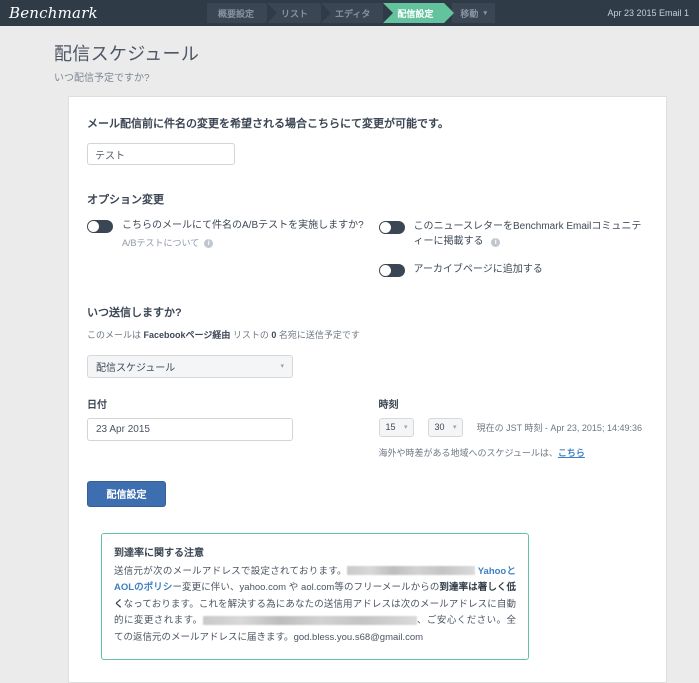 The image size is (699, 683). Describe the element at coordinates (415, 13) in the screenshot. I see `wizard-step-schedule-label: 配信設定` at that location.